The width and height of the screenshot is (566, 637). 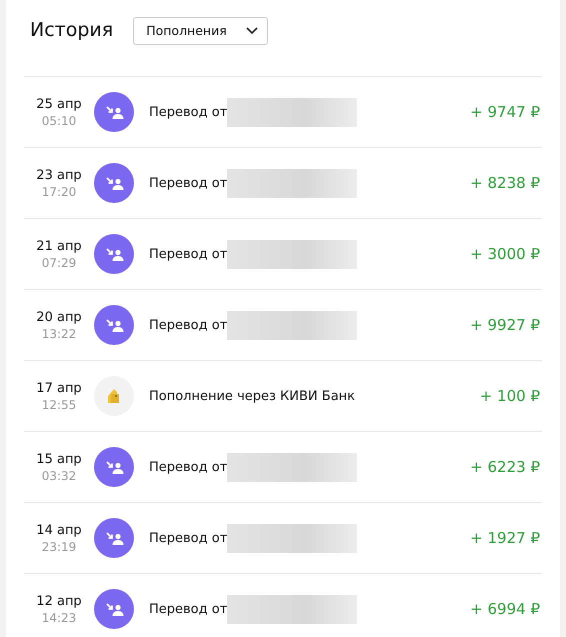 What do you see at coordinates (505, 112) in the screenshot?
I see `operation-amount: + 9747 ₽` at bounding box center [505, 112].